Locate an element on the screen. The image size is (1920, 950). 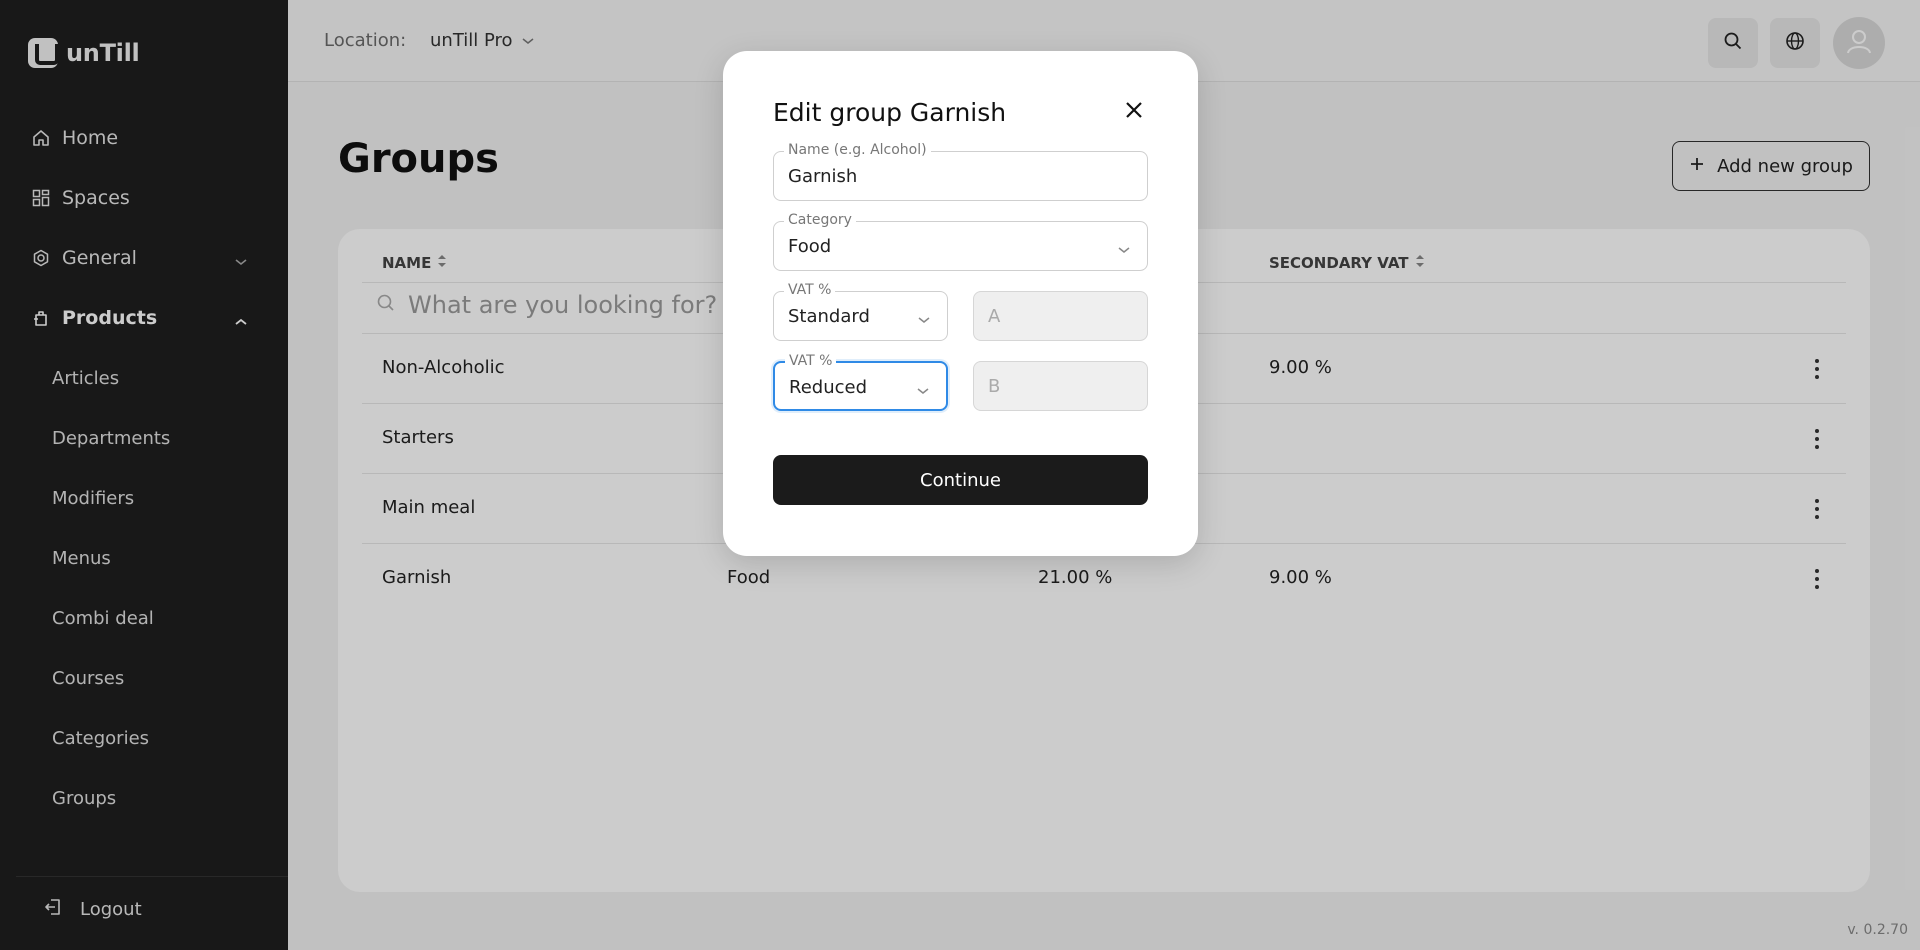
modal-title: Edit group Garnish is located at coordinates (890, 112).